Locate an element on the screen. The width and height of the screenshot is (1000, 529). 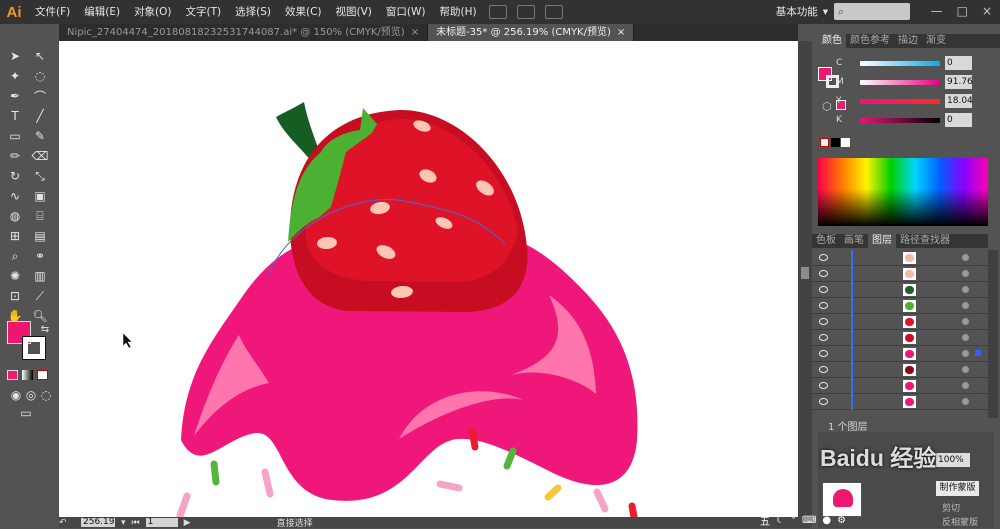
make-mask-button: 制作蒙版 is located at coordinates (957, 488).